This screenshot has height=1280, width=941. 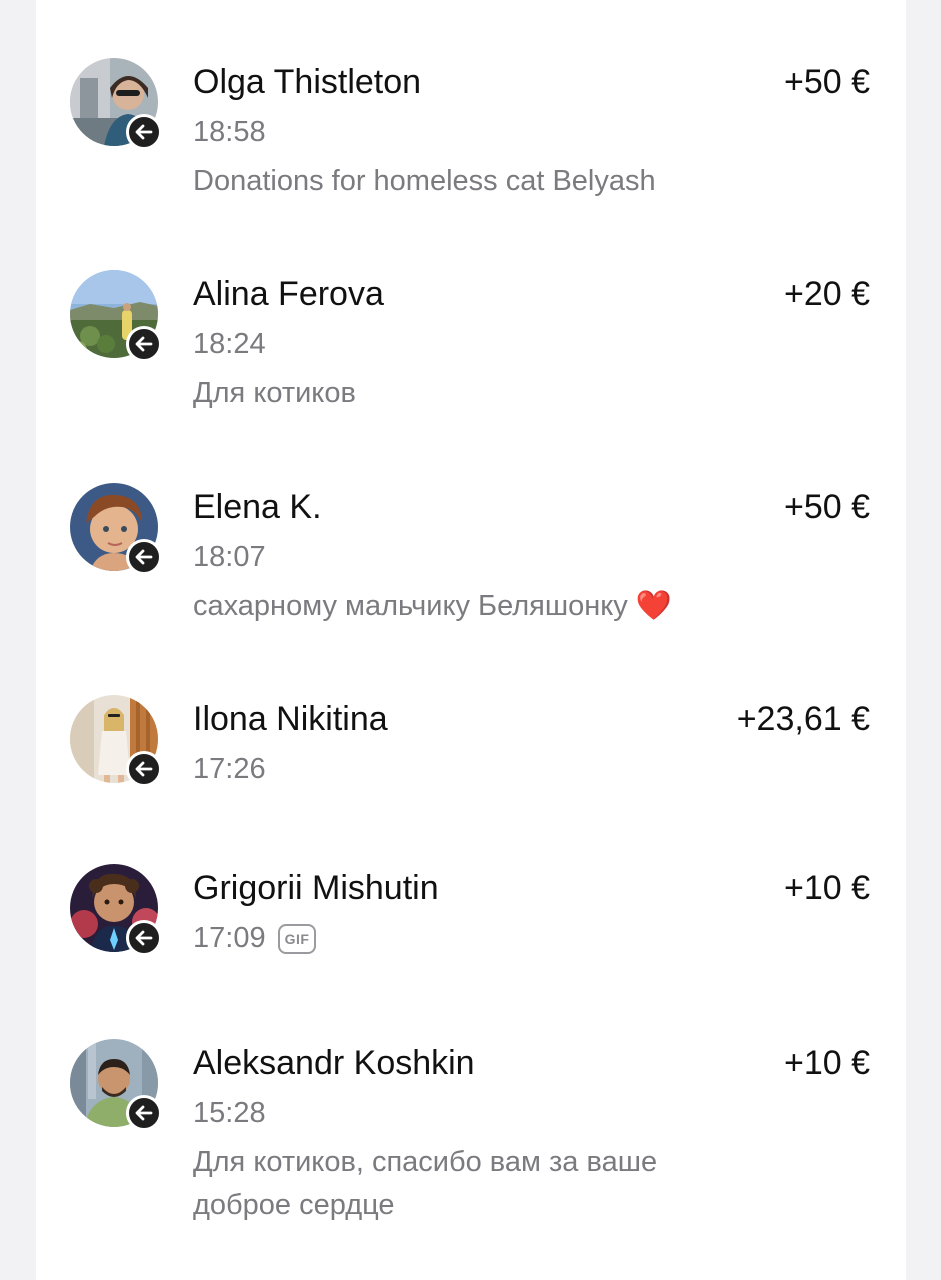 What do you see at coordinates (471, 350) in the screenshot?
I see `transaction-item: Alina Ferova +20 € 18:24 Для котиков` at bounding box center [471, 350].